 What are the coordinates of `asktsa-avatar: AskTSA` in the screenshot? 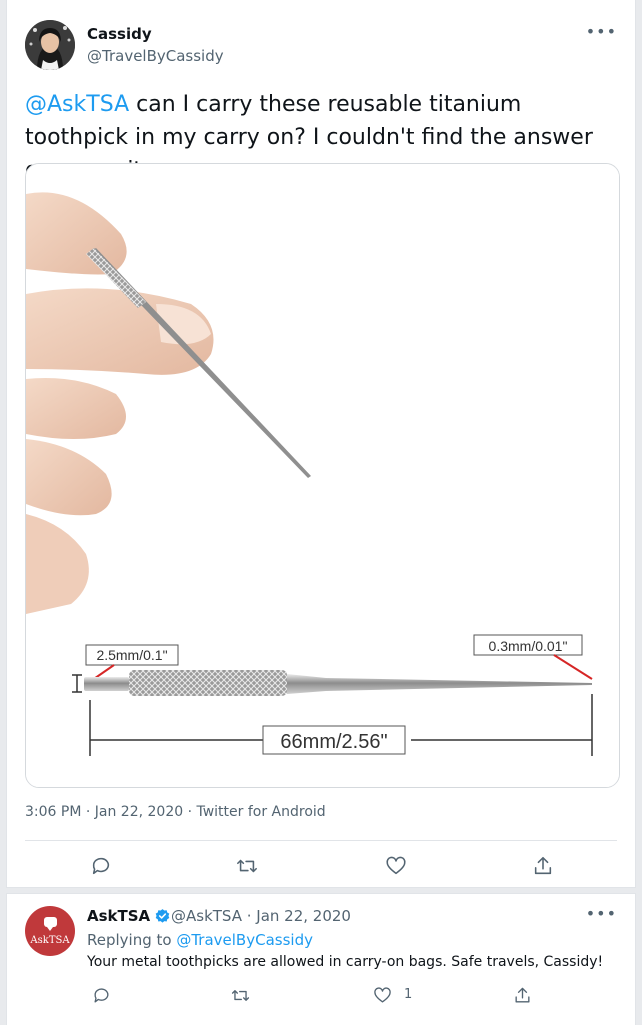 It's located at (50, 931).